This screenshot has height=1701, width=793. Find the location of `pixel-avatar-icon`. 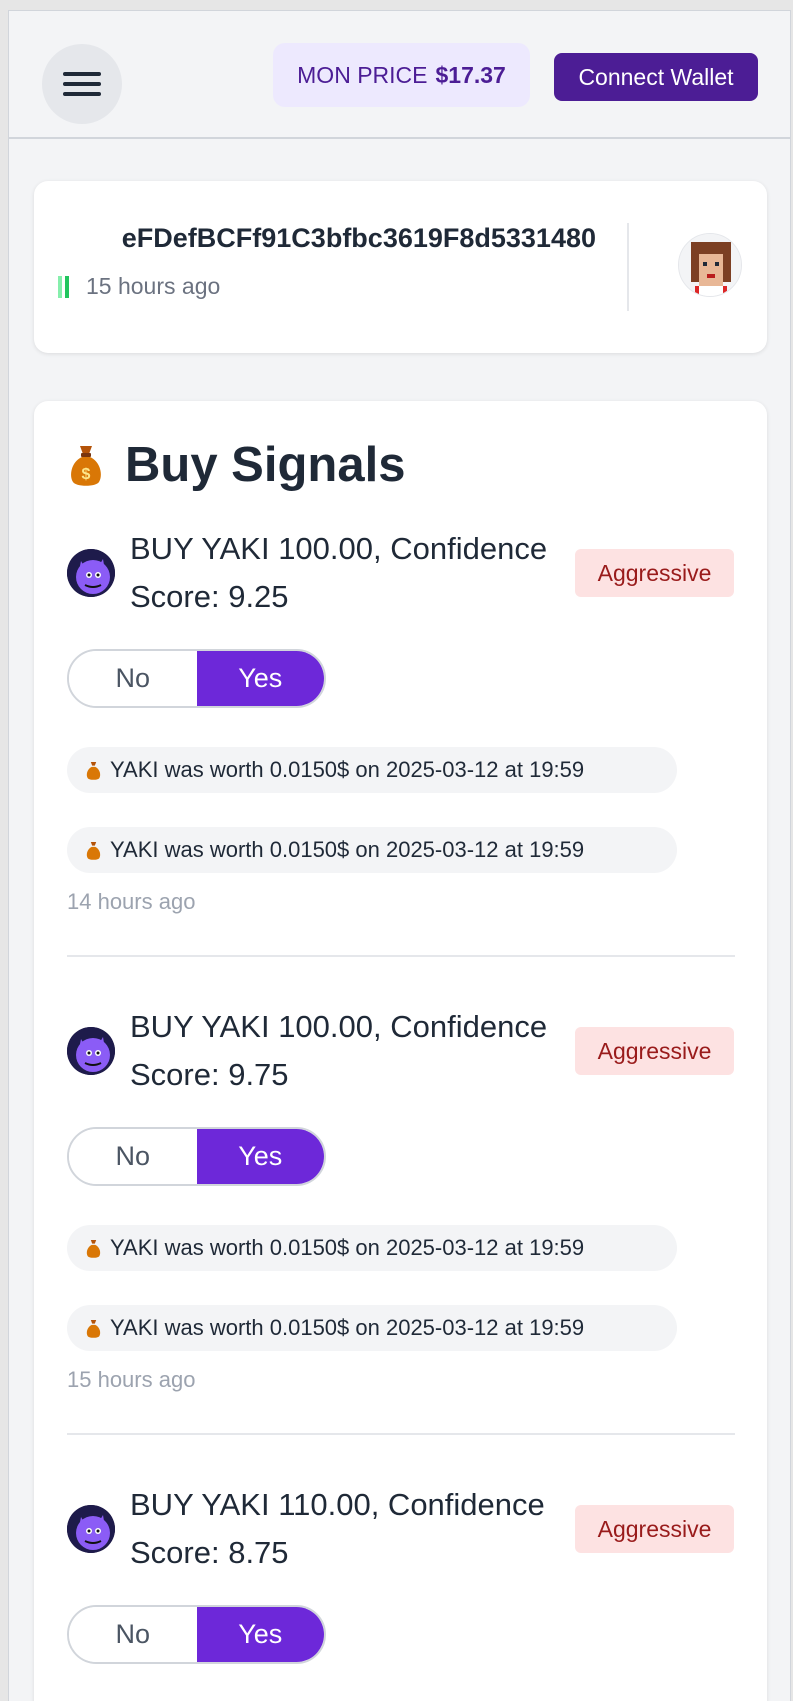

pixel-avatar-icon is located at coordinates (710, 265).